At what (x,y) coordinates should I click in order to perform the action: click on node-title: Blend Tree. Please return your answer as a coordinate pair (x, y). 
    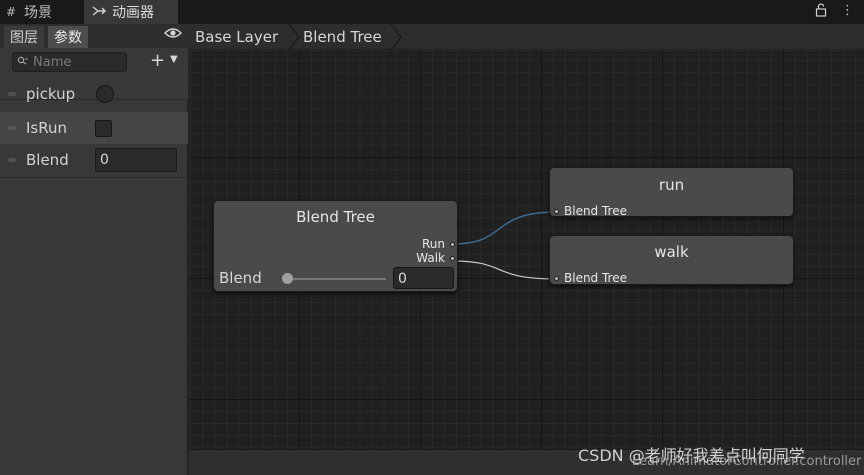
    Looking at the image, I should click on (335, 217).